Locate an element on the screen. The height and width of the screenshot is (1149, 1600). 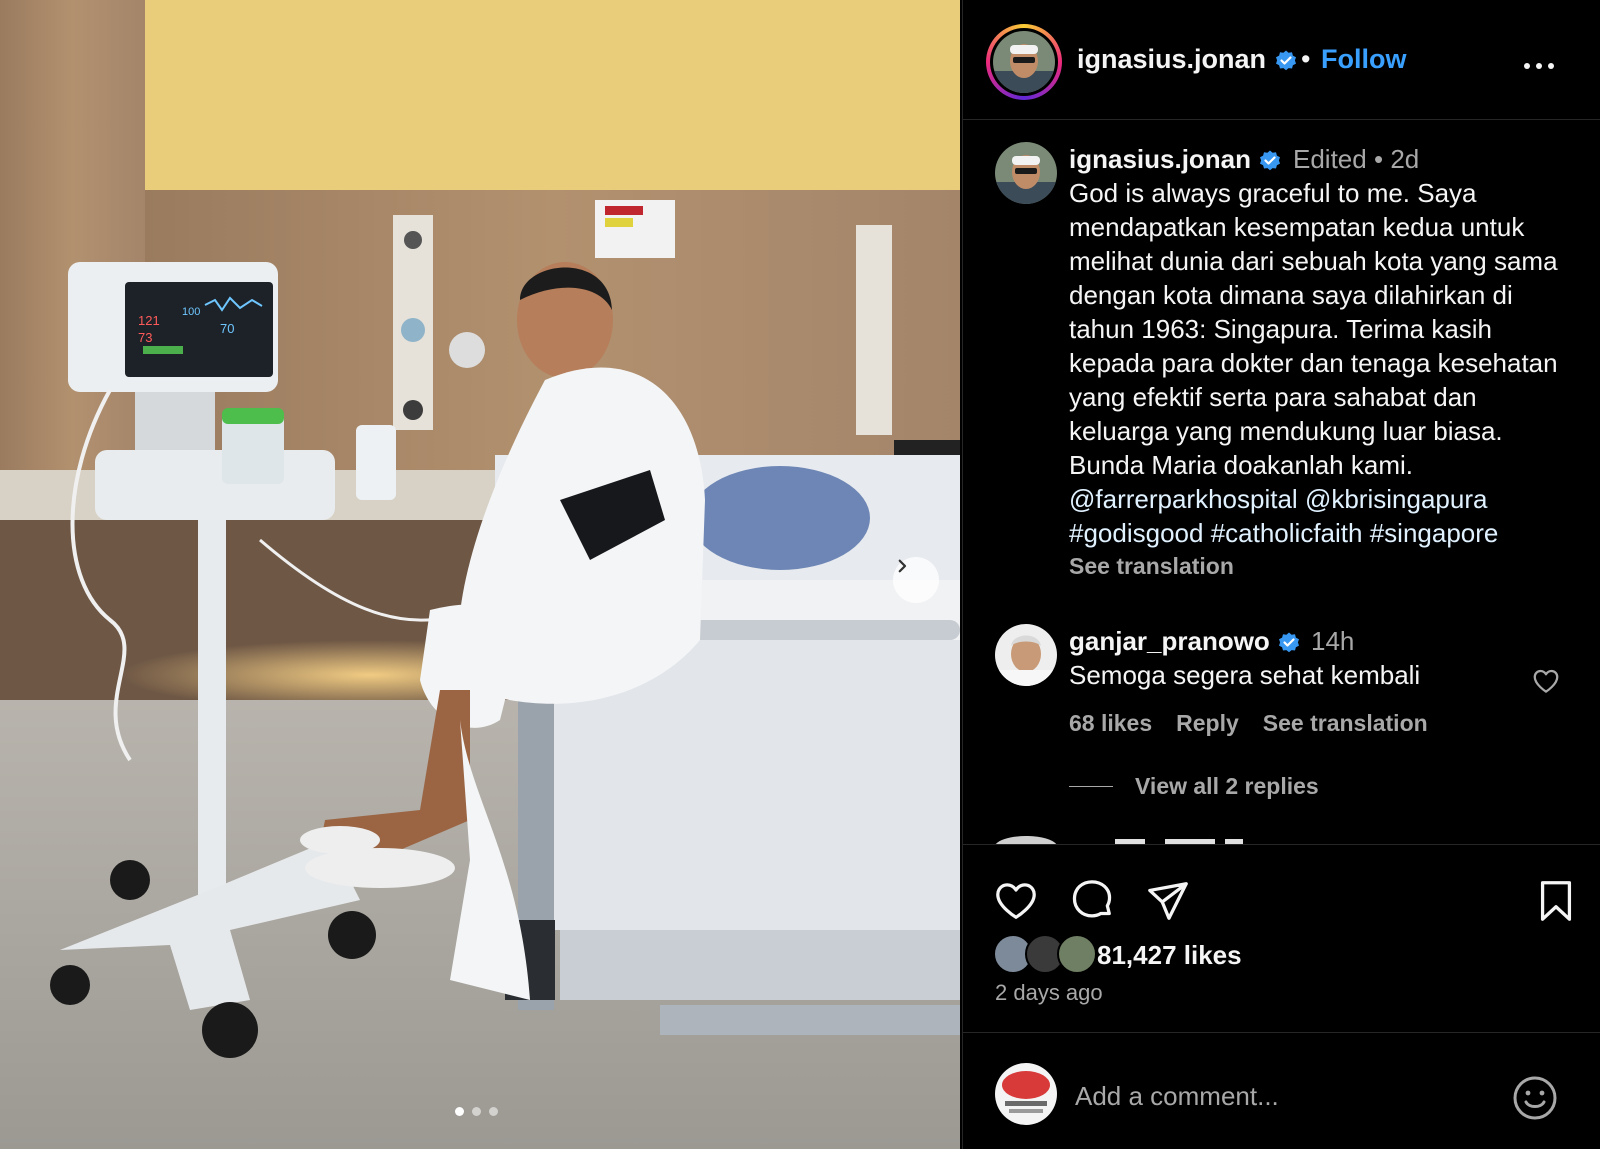
replies-line is located at coordinates (1091, 786).